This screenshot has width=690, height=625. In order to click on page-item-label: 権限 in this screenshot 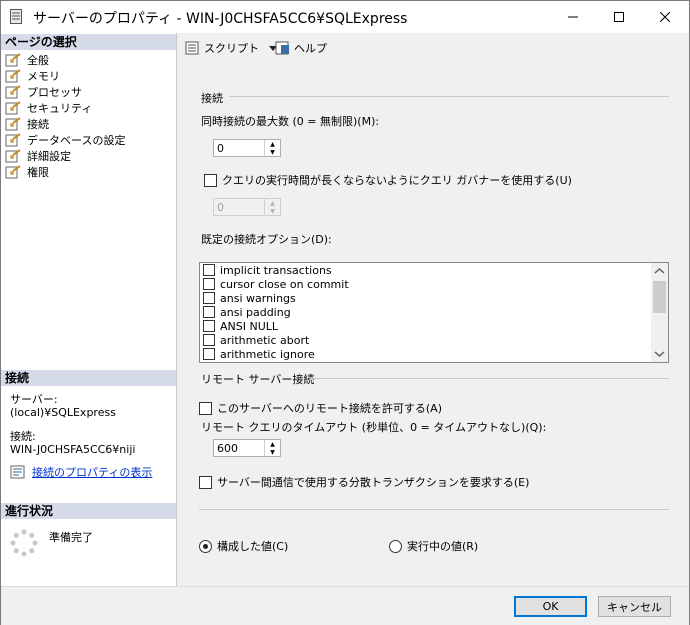, I will do `click(38, 172)`.